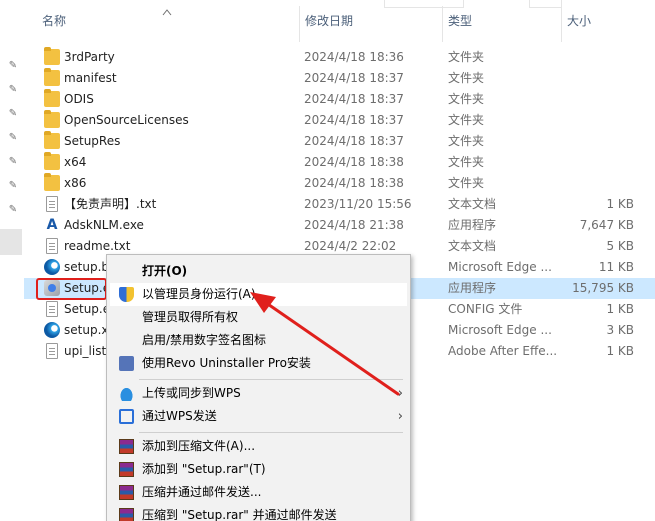 Image resolution: width=655 pixels, height=521 pixels. I want to click on autodesk-icon: A, so click(52, 225).